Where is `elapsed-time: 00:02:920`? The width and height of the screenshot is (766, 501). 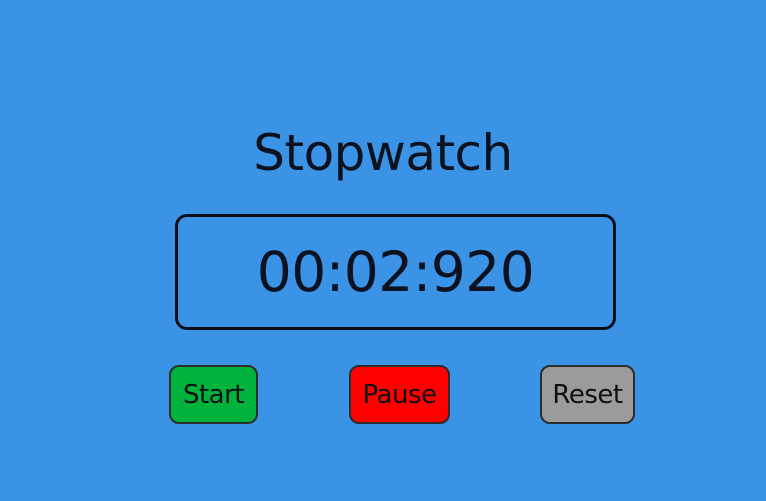
elapsed-time: 00:02:920 is located at coordinates (395, 271).